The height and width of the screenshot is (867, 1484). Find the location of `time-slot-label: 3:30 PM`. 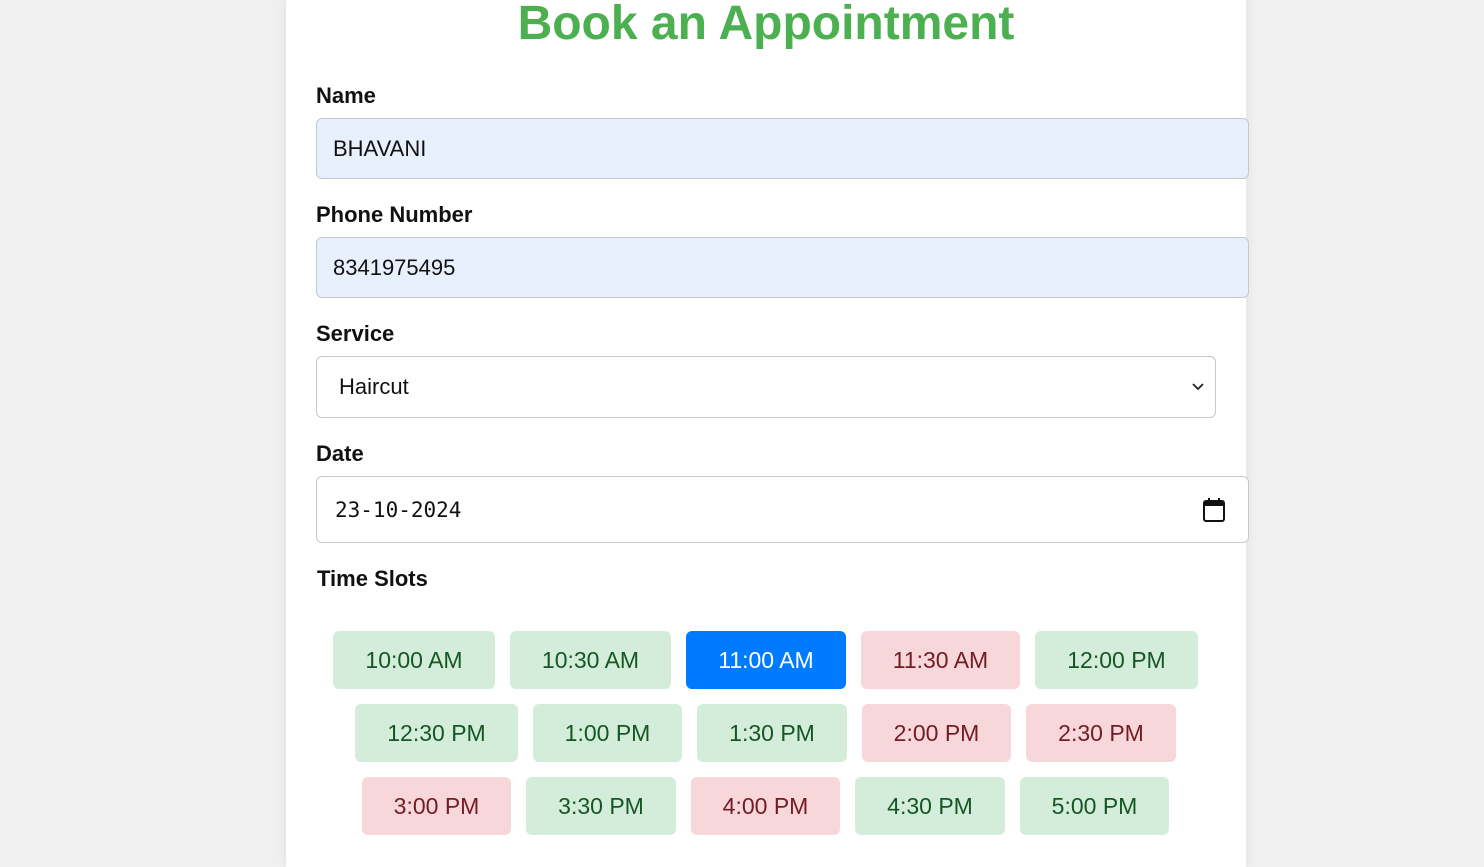

time-slot-label: 3:30 PM is located at coordinates (601, 805).